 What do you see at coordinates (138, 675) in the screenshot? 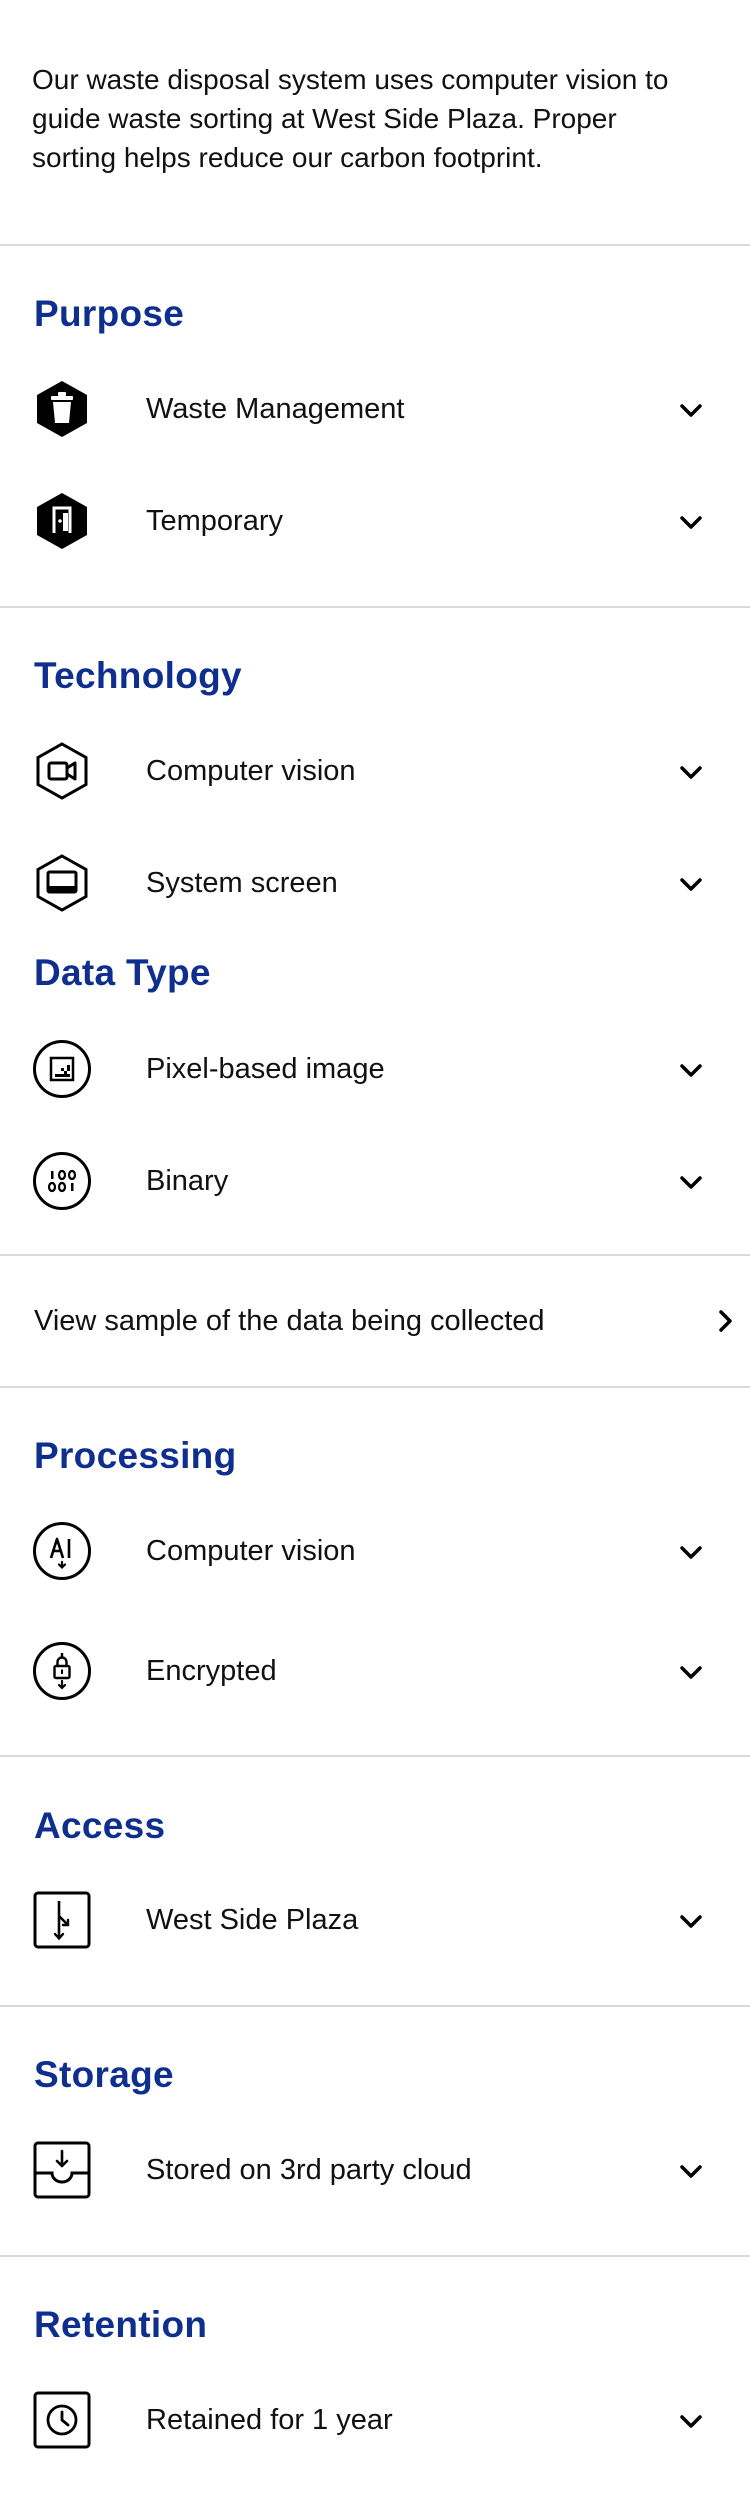
I see `section-title-technology: Technology` at bounding box center [138, 675].